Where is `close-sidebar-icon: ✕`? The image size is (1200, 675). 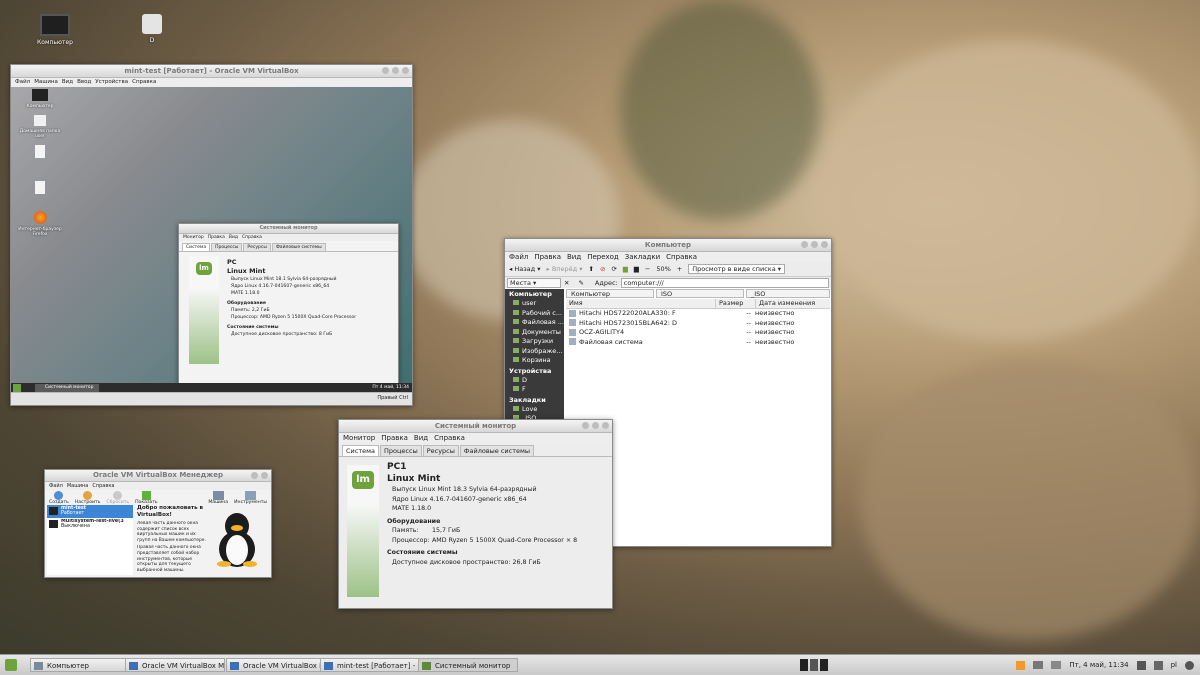
close-sidebar-icon: ✕ is located at coordinates (566, 283).